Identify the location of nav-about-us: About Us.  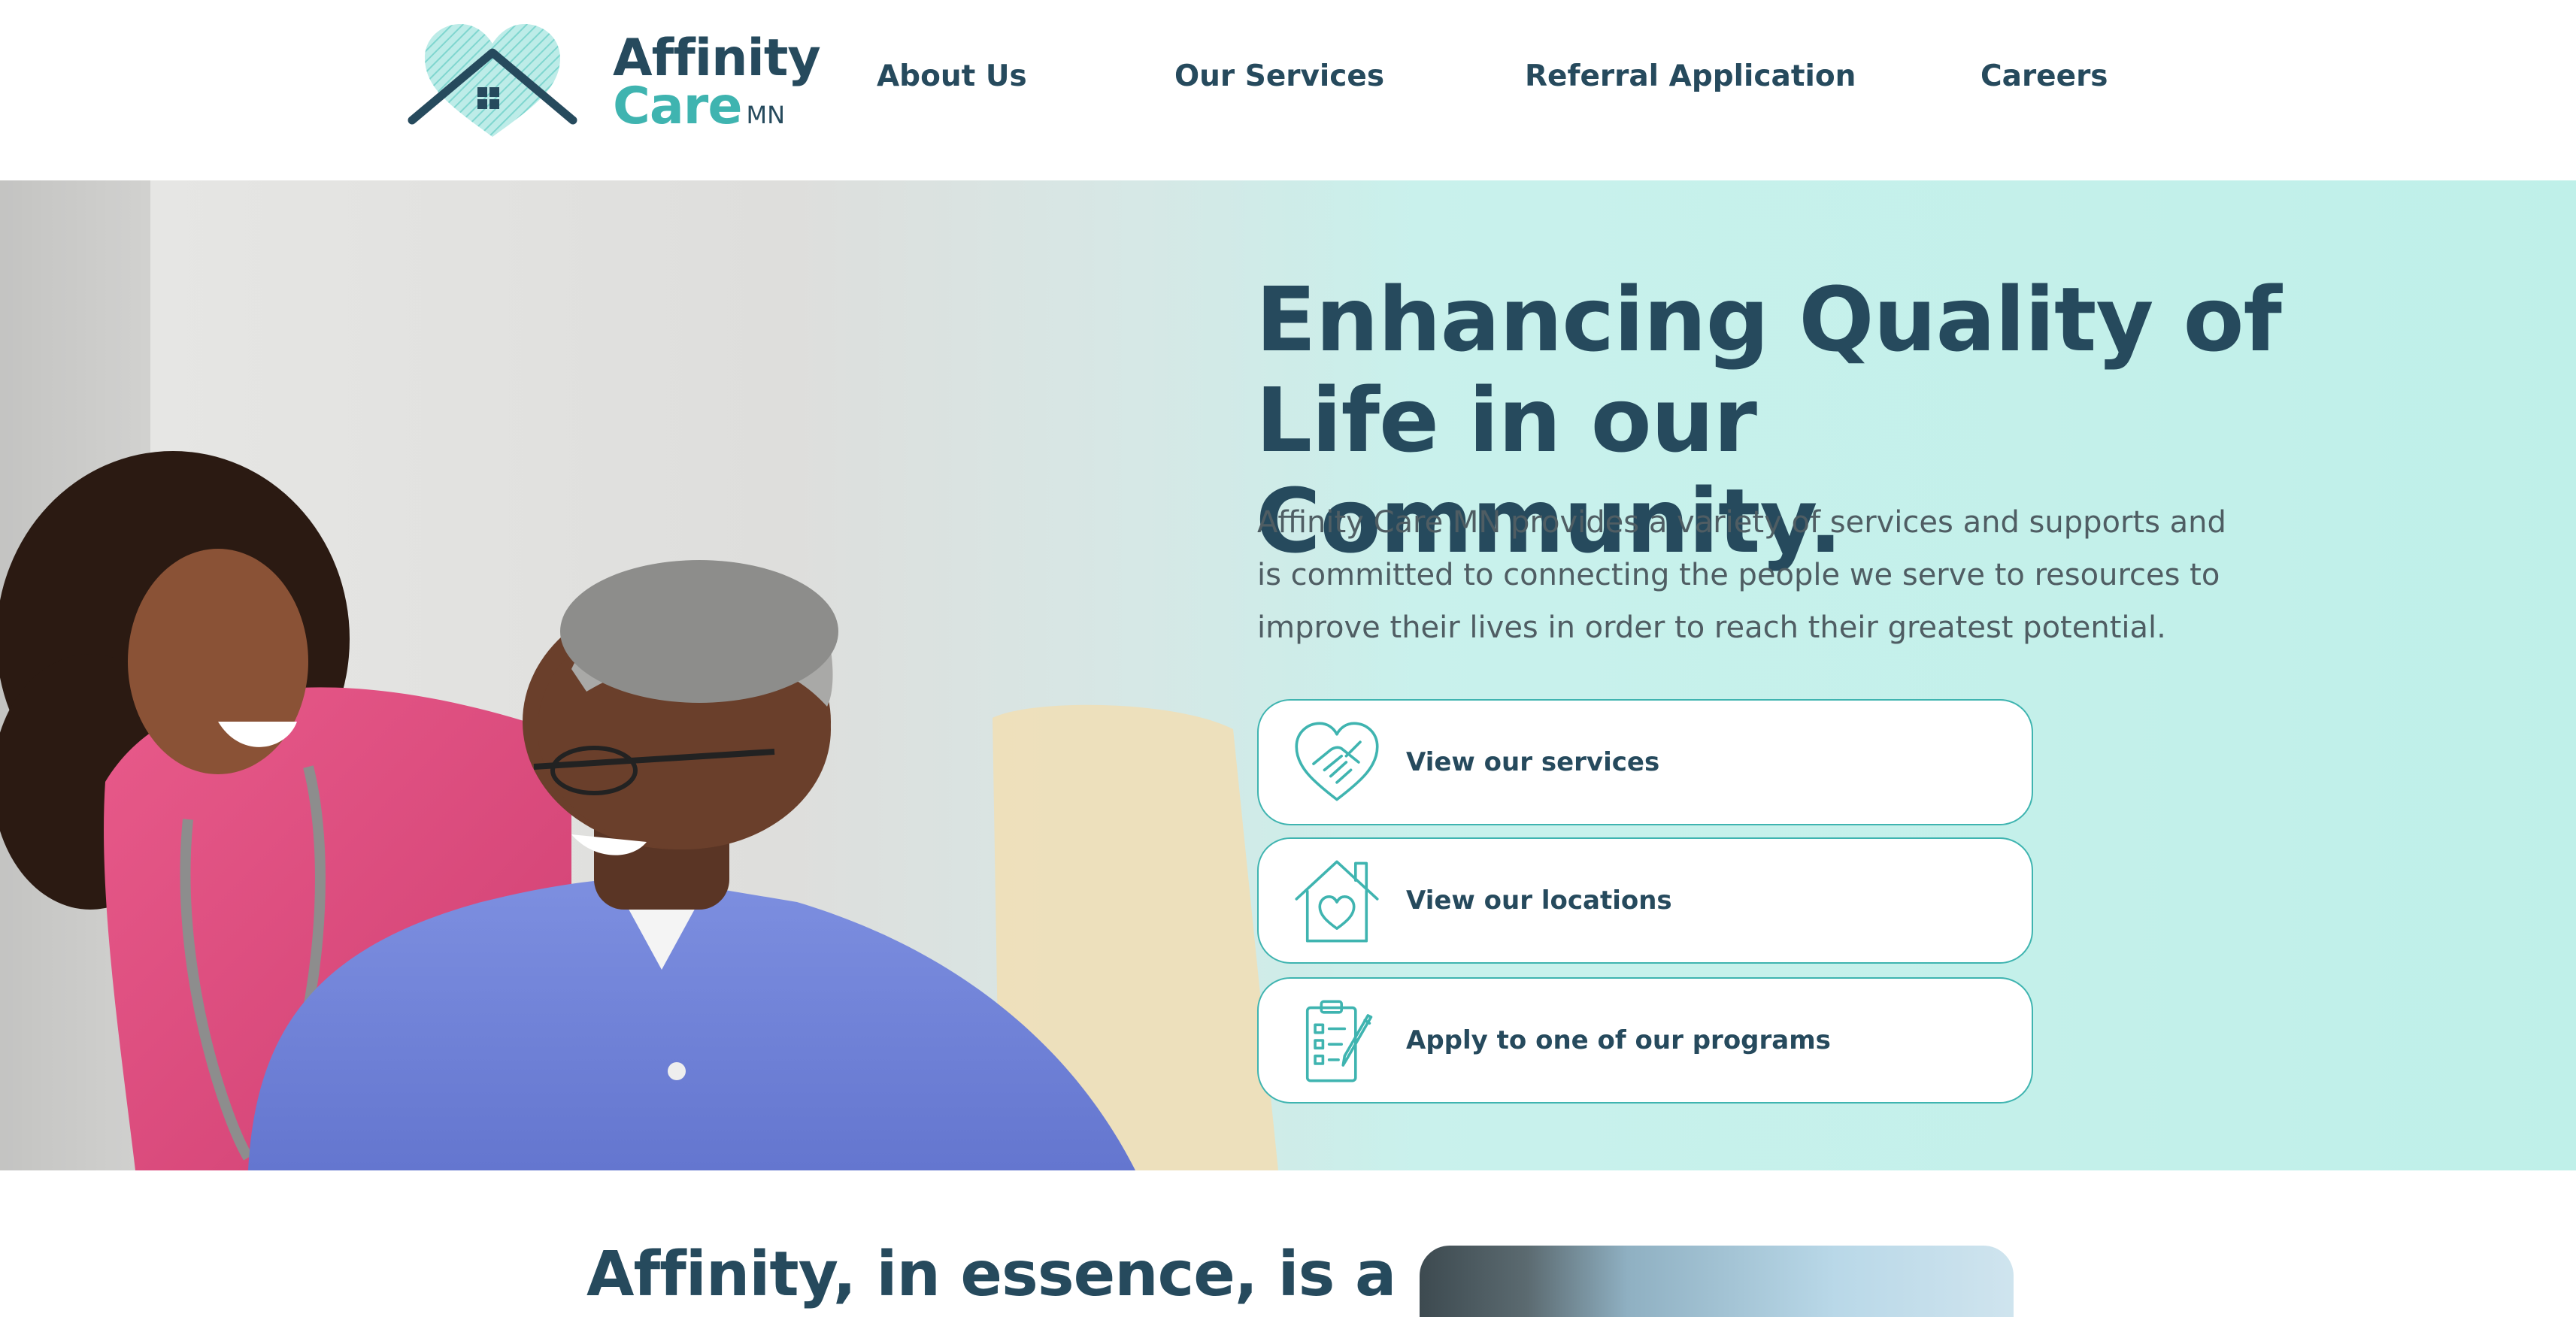
(952, 76).